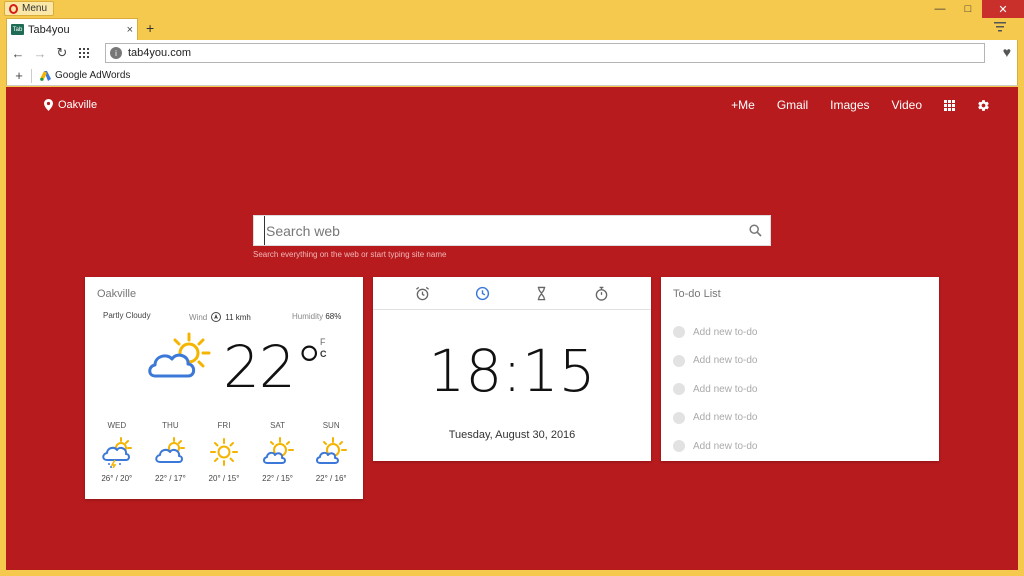  I want to click on reload-icon: ↻, so click(62, 53).